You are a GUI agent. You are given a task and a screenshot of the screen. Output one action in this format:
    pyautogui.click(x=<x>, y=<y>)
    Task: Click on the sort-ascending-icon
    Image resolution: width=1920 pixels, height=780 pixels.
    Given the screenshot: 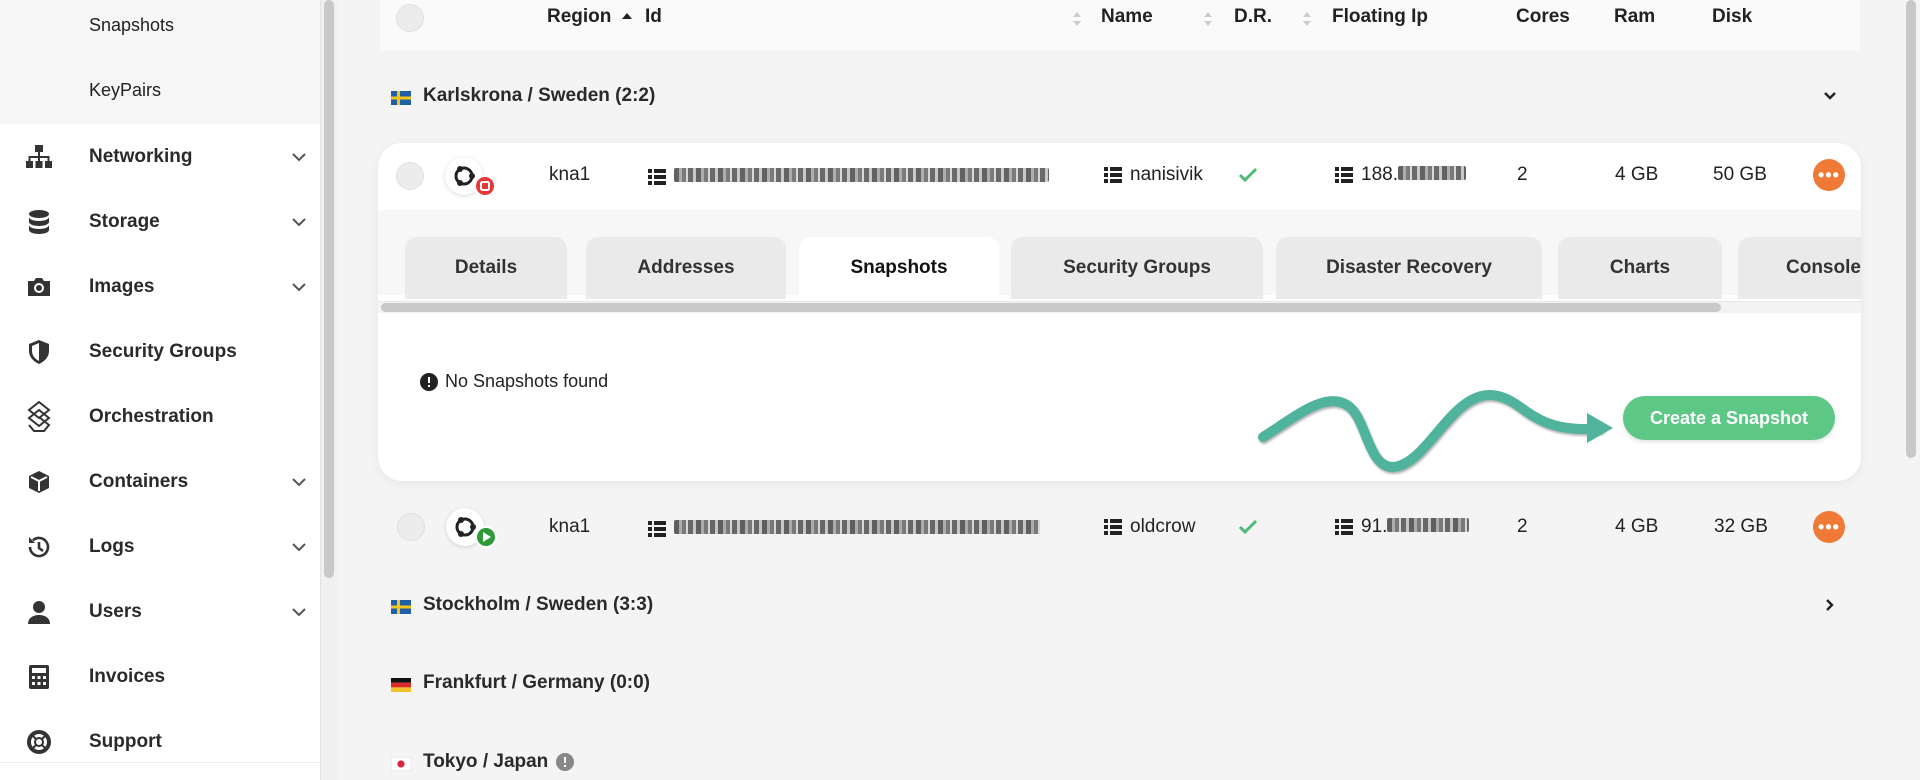 What is the action you would take?
    pyautogui.click(x=626, y=16)
    